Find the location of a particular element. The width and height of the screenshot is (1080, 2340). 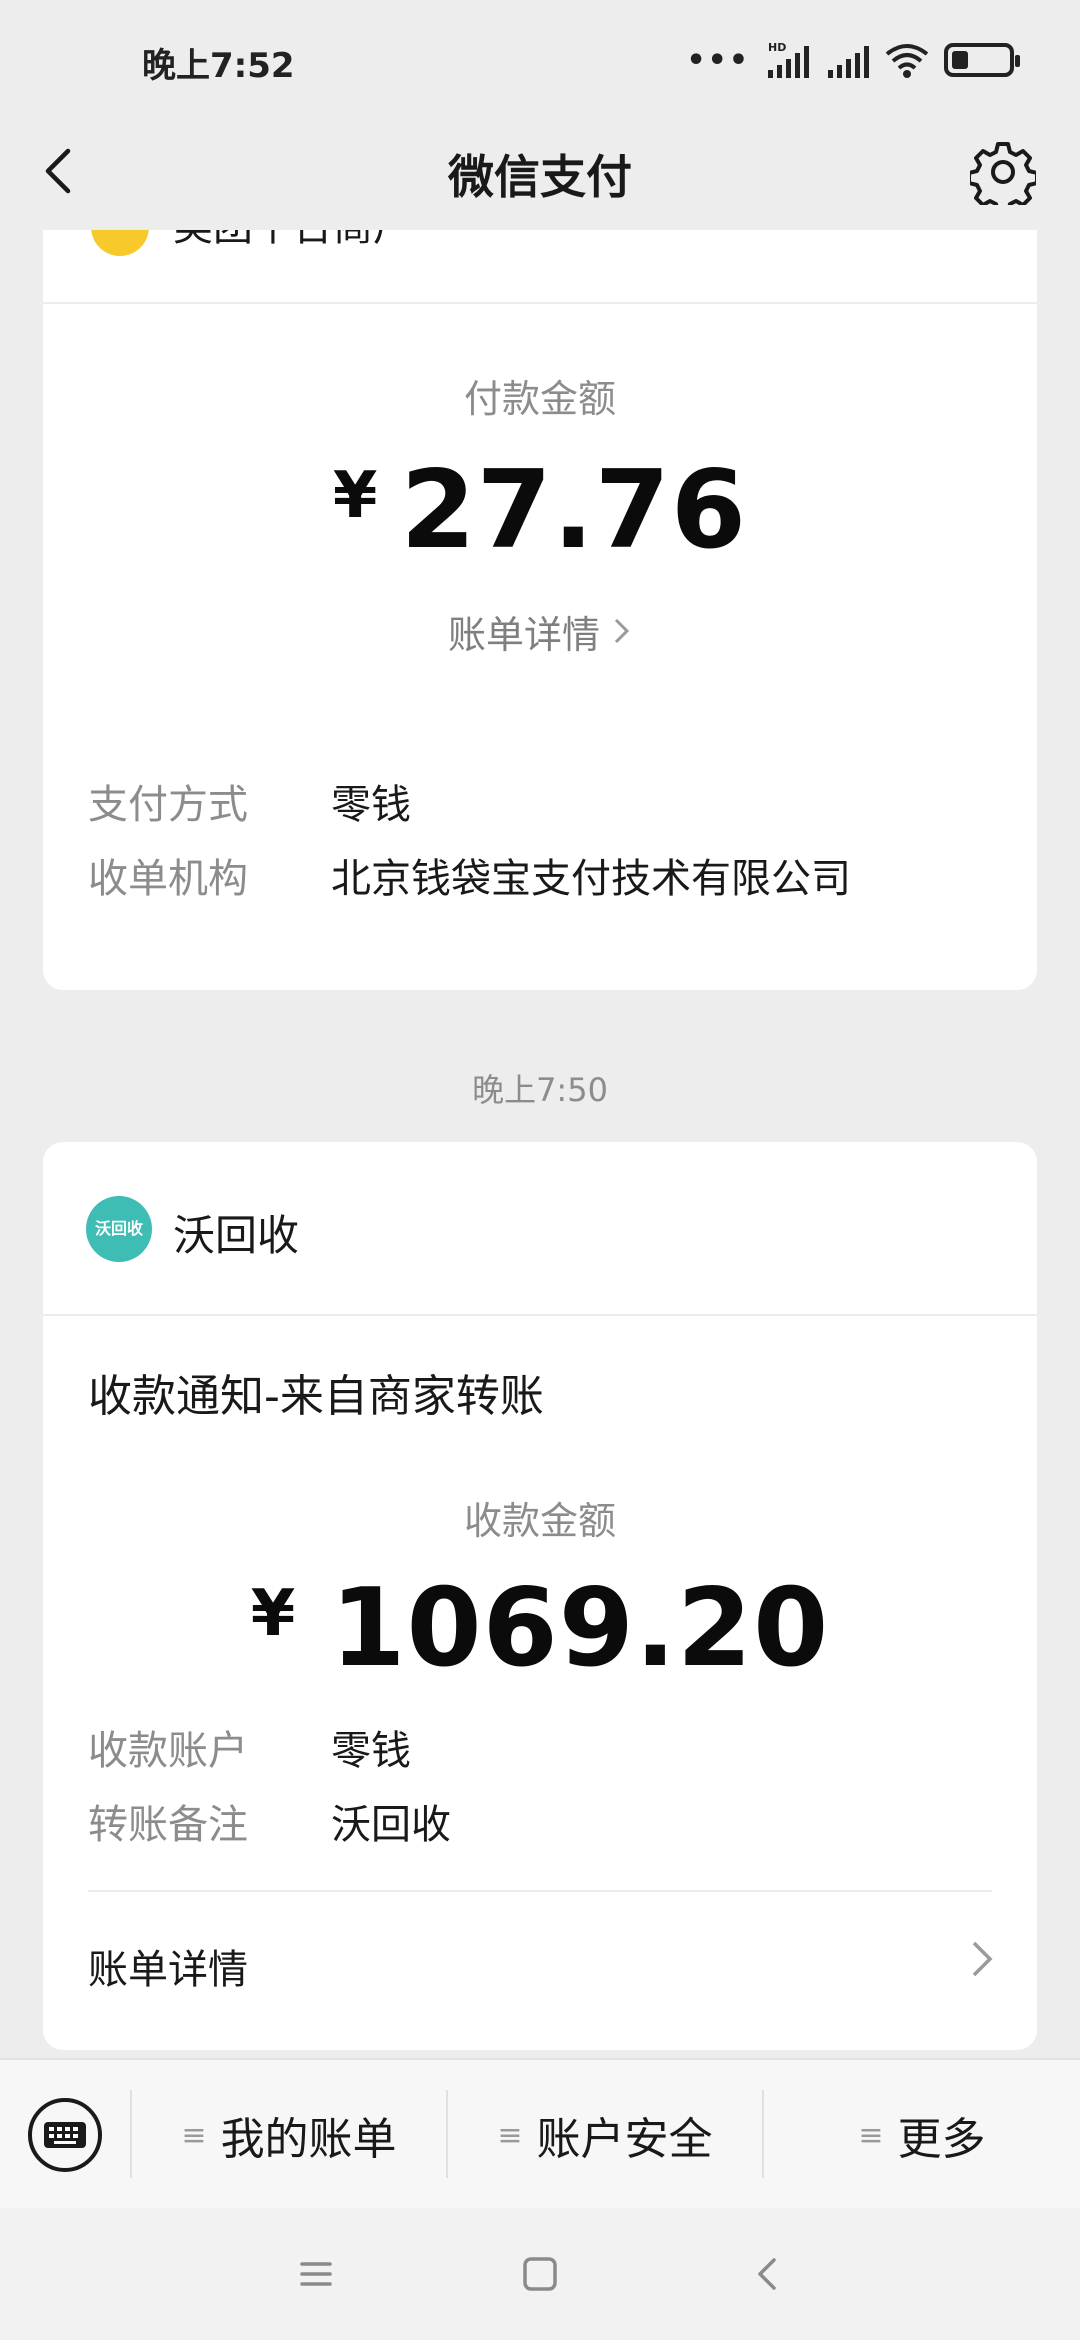

payment-amount: ¥27.76 is located at coordinates (540, 510).